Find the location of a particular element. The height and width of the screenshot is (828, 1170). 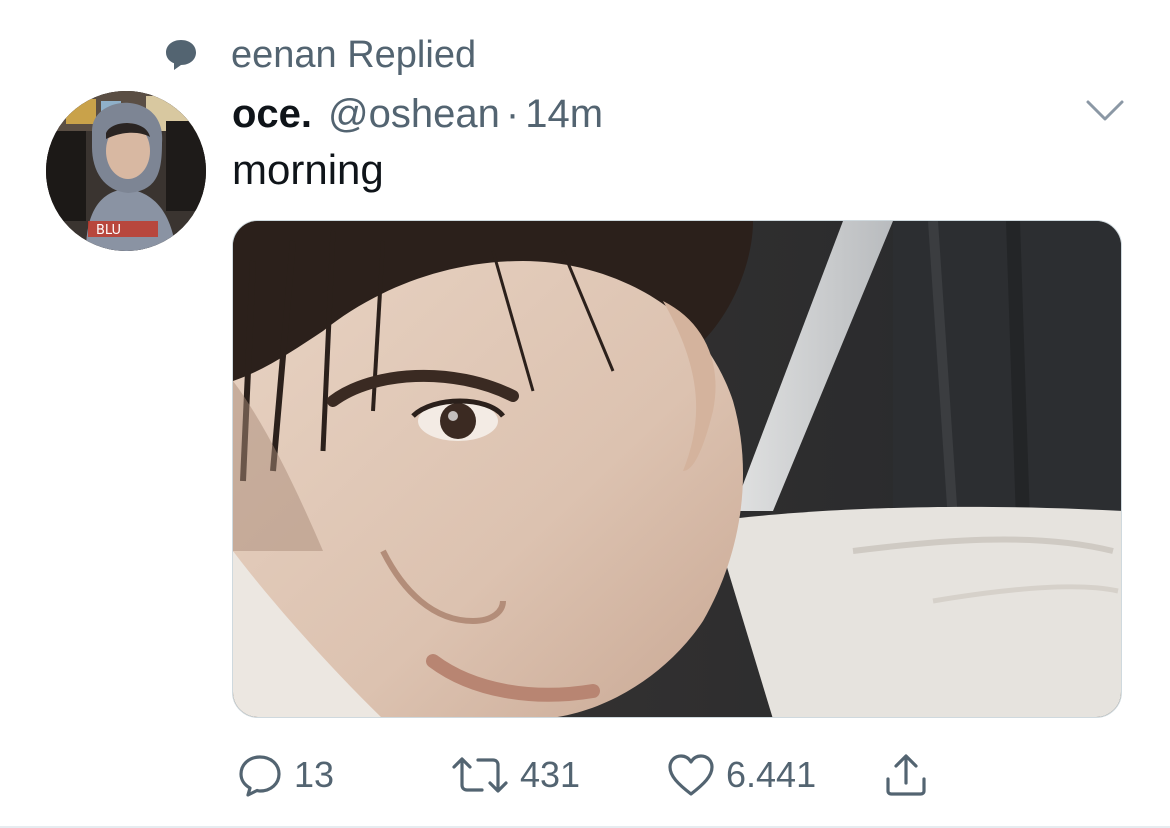

like-count: 6.441 is located at coordinates (771, 774).